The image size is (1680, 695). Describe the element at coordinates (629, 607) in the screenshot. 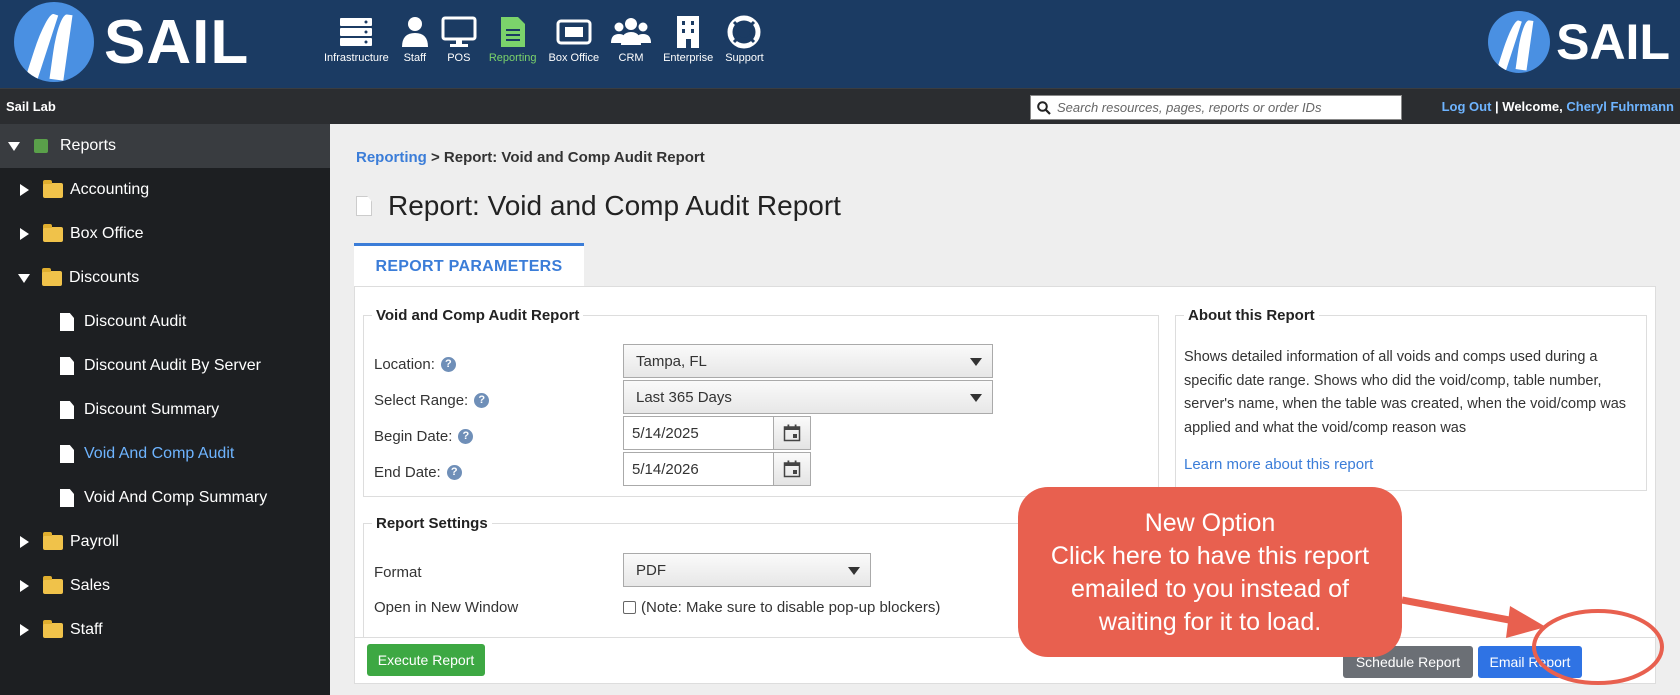

I see `new-window-checkbox` at that location.